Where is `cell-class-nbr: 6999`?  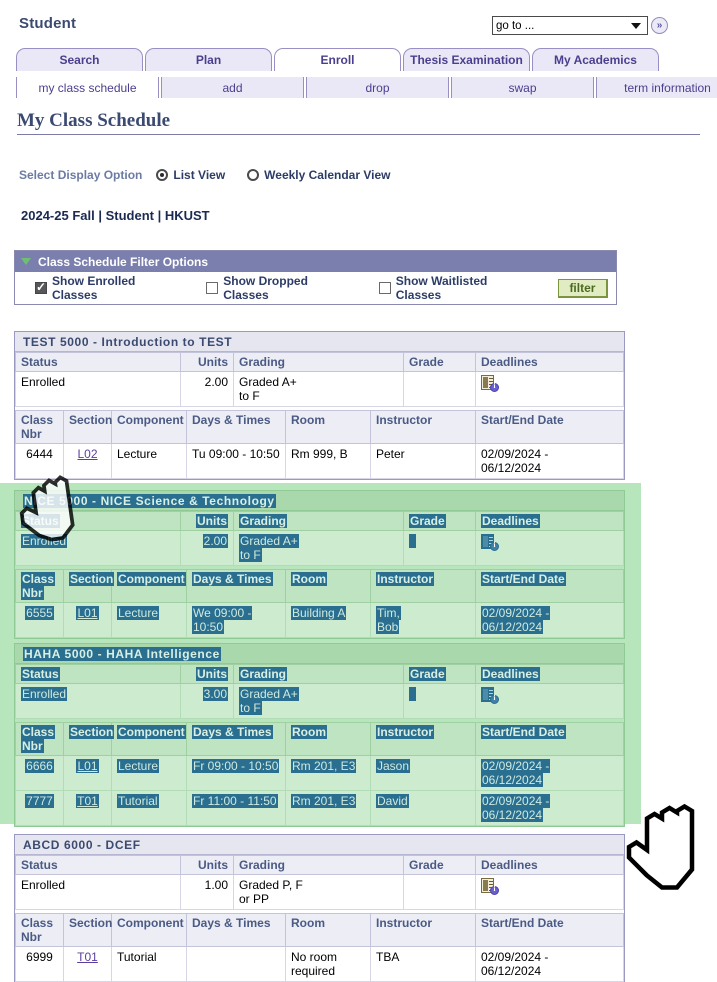 cell-class-nbr: 6999 is located at coordinates (39, 964).